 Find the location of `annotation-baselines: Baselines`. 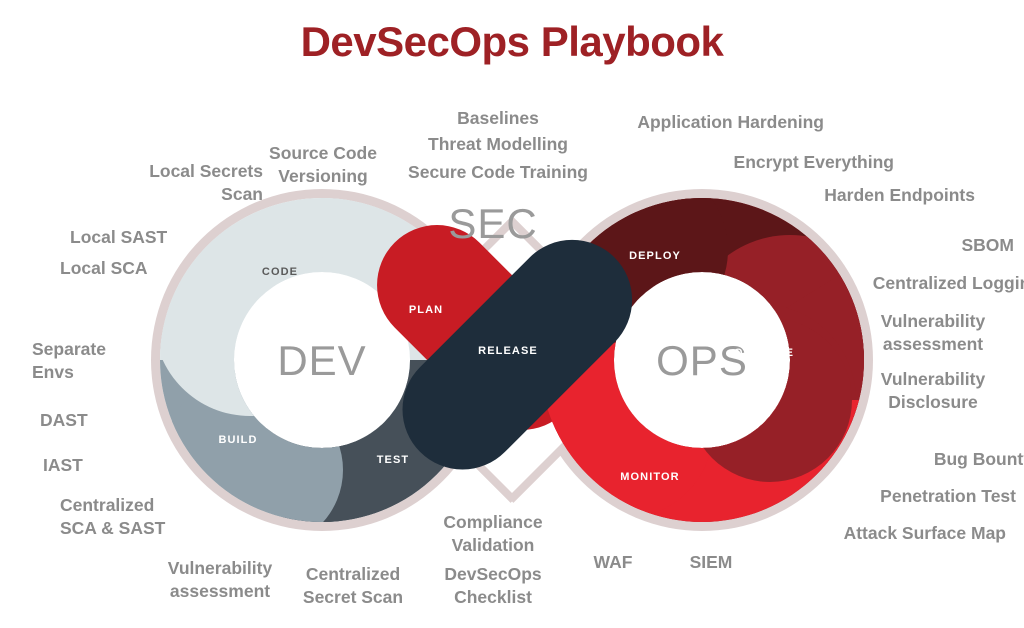

annotation-baselines: Baselines is located at coordinates (498, 118).